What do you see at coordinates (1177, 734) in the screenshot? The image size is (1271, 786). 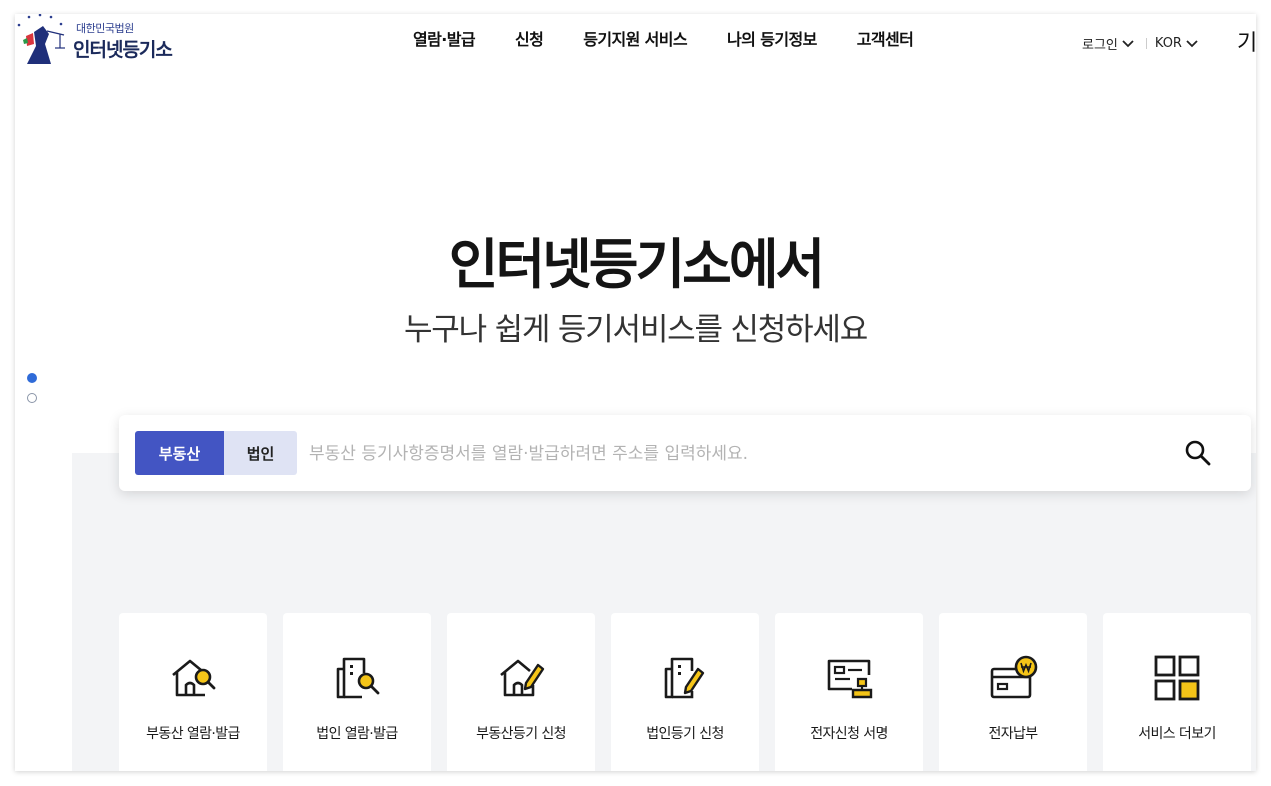 I see `quick-card-label: 서비스 더보기` at bounding box center [1177, 734].